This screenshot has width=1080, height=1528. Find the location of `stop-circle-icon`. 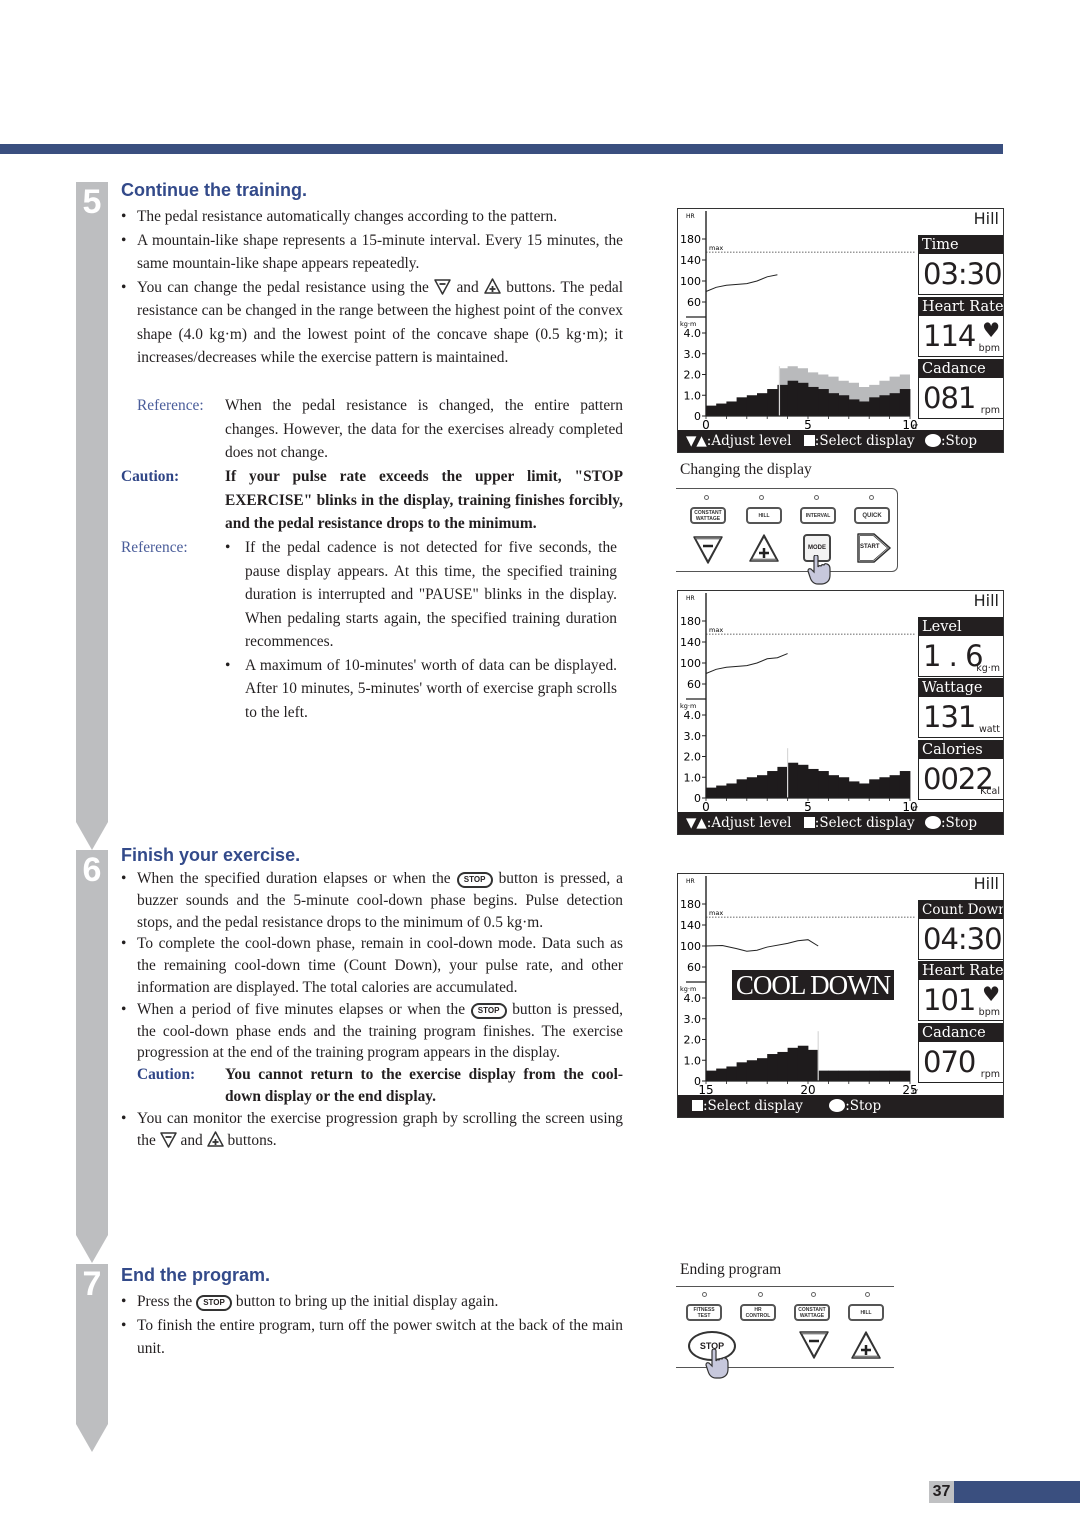

stop-circle-icon is located at coordinates (837, 1105).